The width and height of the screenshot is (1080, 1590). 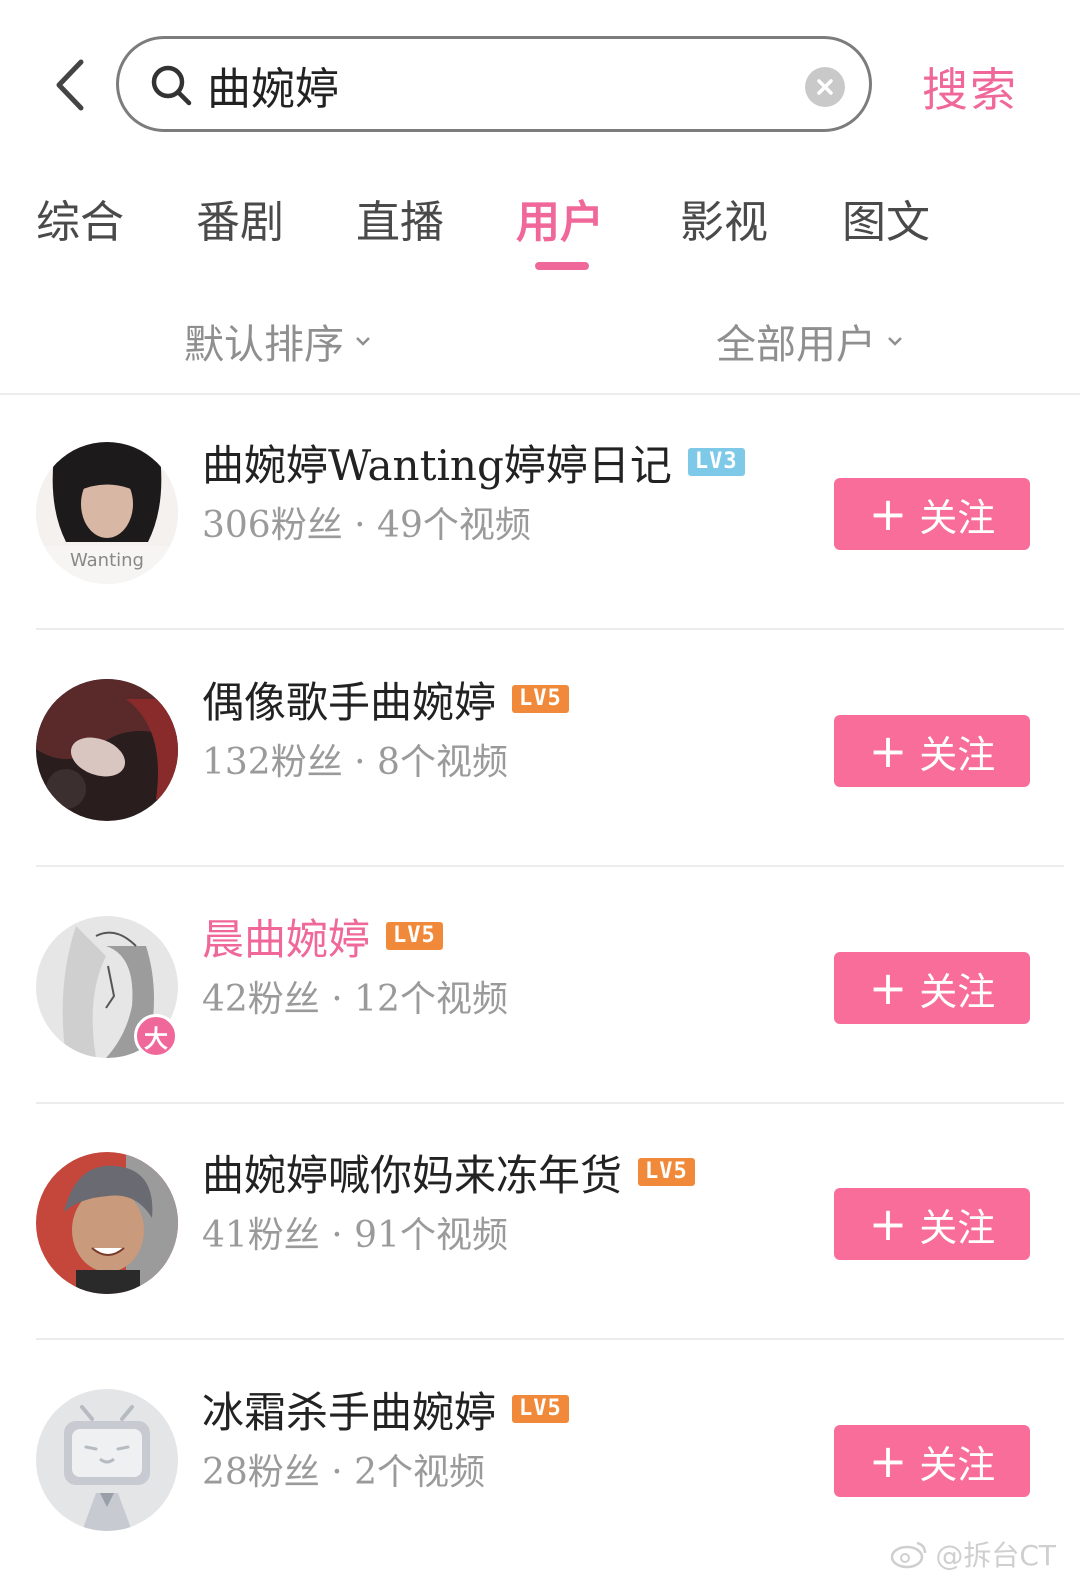 I want to click on tab-live: 直播, so click(x=400, y=218).